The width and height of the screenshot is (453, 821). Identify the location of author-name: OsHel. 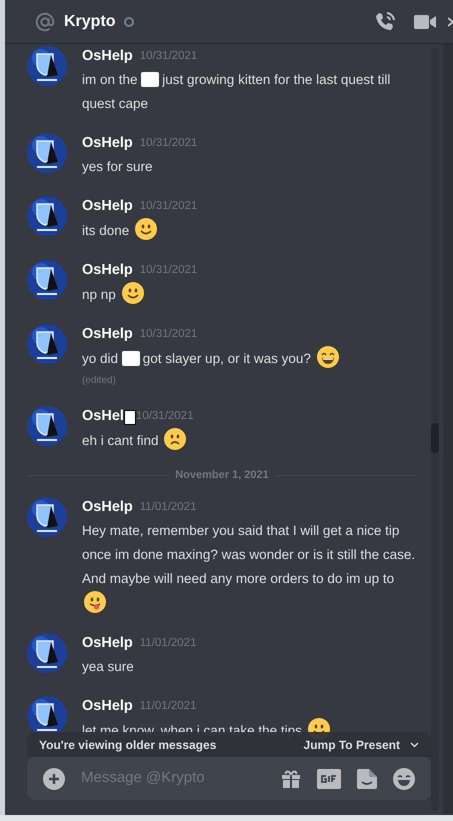
(103, 417).